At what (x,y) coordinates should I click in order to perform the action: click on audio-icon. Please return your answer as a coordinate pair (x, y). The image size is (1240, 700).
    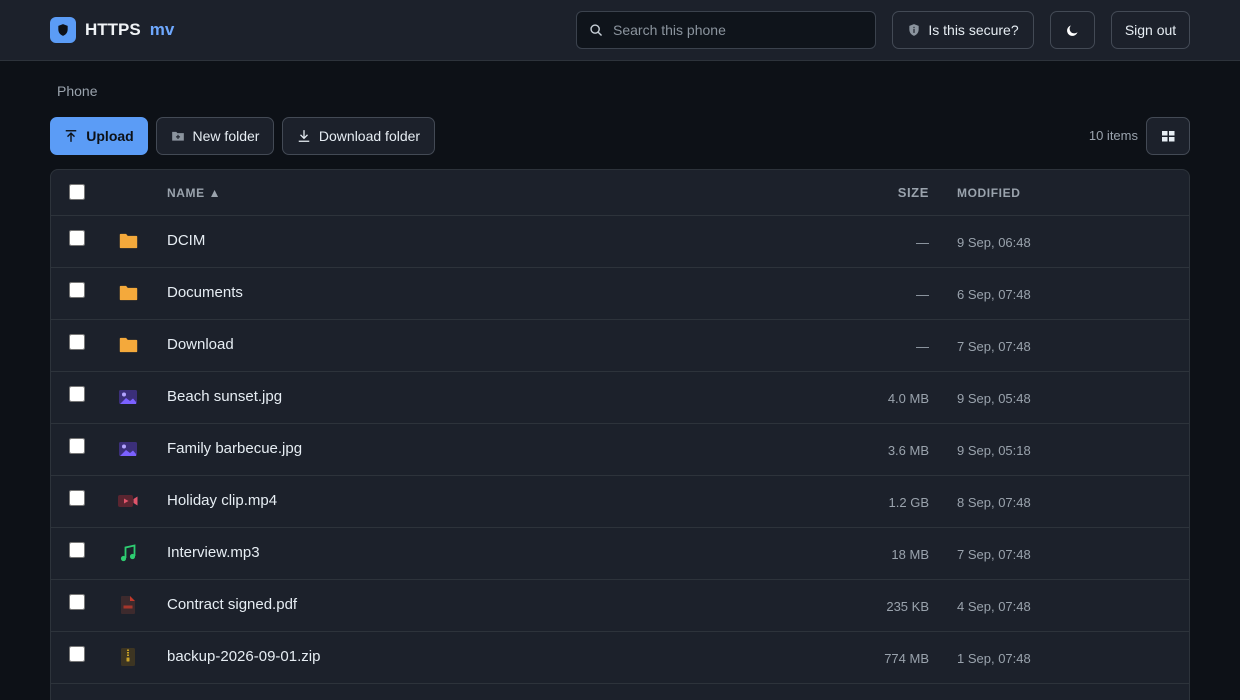
    Looking at the image, I should click on (128, 553).